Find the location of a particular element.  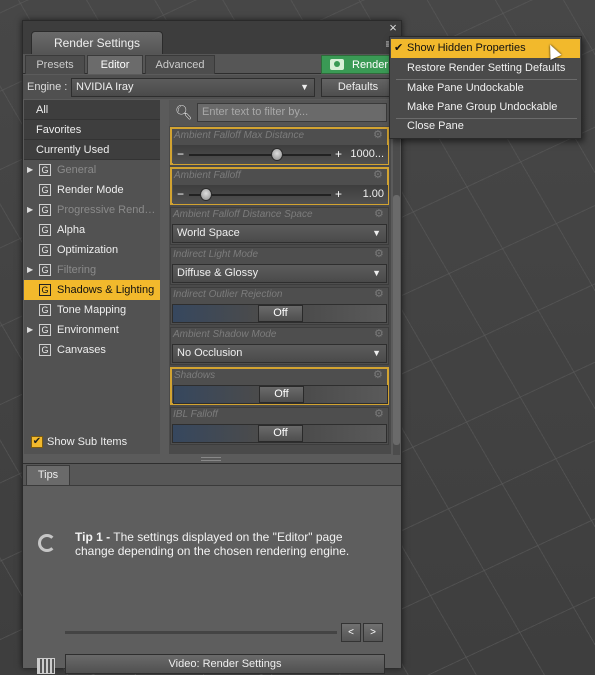

category-item-shadows-lighting: G Shadows & Lighting is located at coordinates (92, 290).